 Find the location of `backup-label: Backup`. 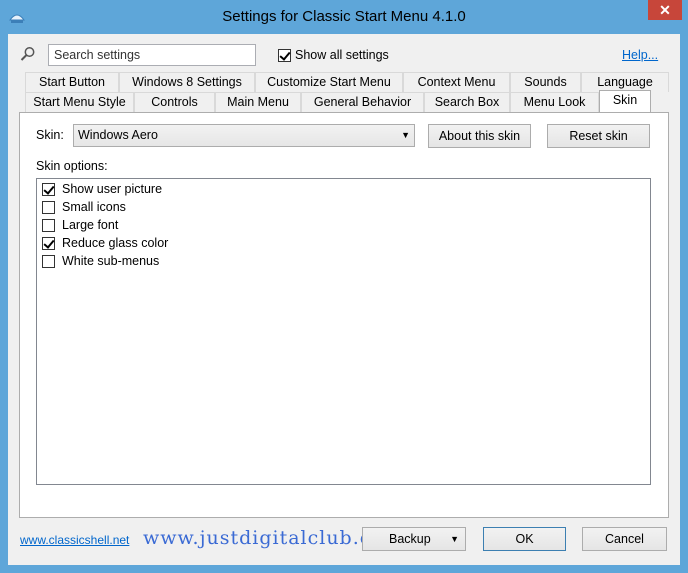

backup-label: Backup is located at coordinates (410, 539).